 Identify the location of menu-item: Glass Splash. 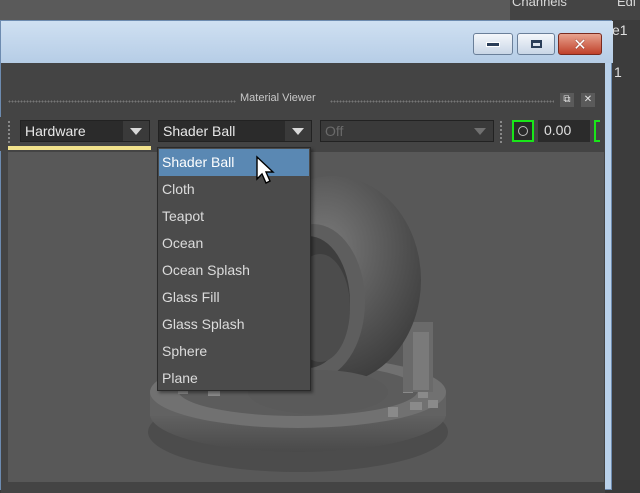
(234, 324).